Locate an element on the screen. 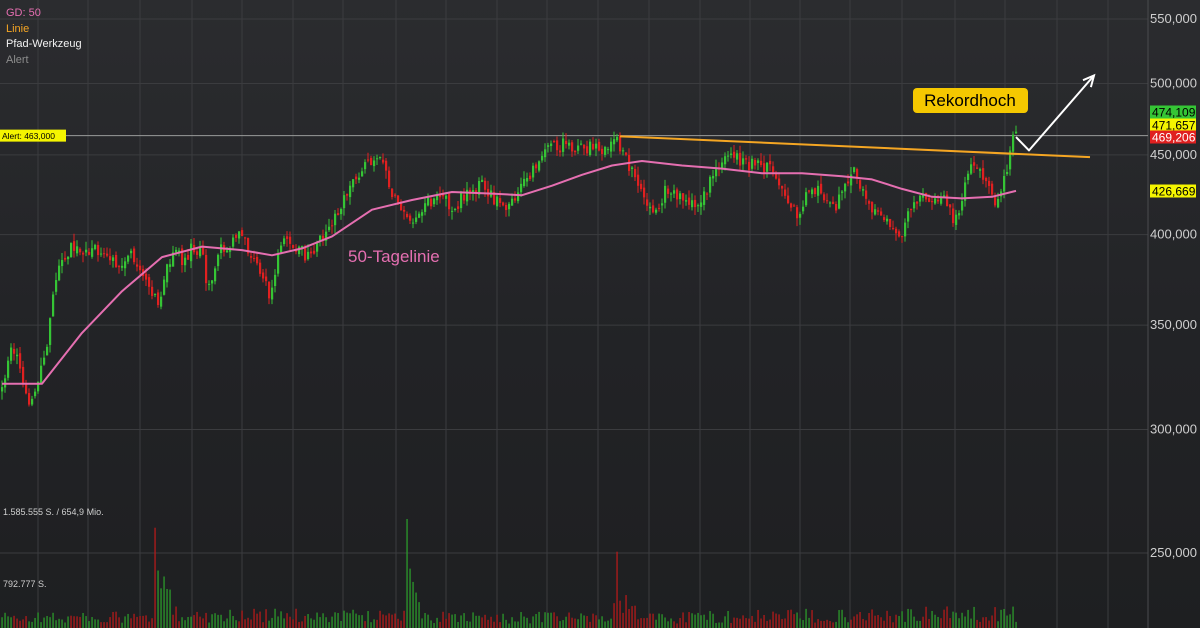 Image resolution: width=1200 pixels, height=628 pixels. legend-alert: Alert is located at coordinates (44, 61).